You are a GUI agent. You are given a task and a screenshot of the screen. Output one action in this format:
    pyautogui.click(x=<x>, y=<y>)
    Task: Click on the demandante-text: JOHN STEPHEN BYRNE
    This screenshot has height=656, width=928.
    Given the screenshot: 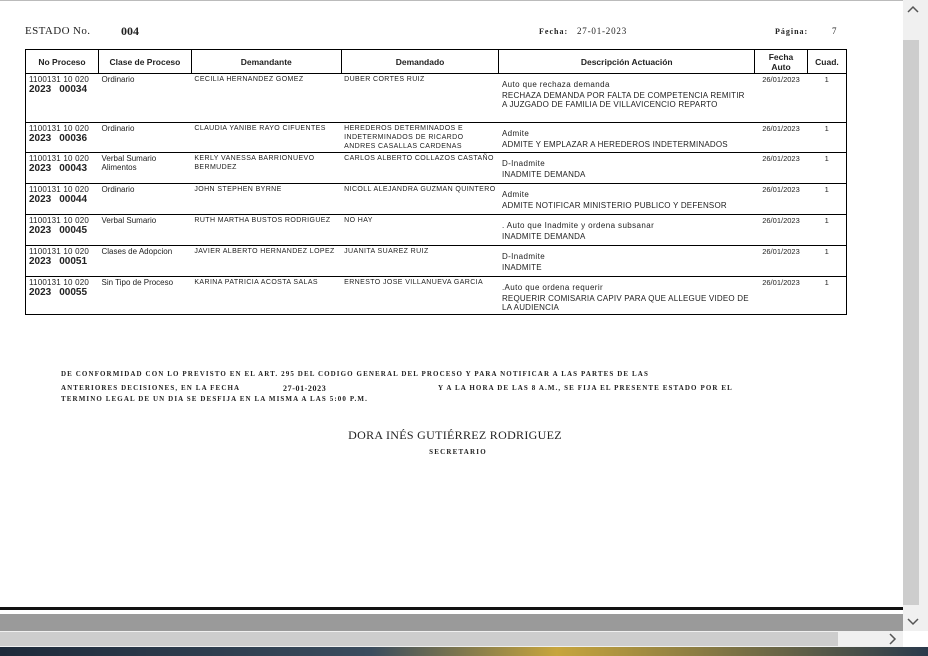 What is the action you would take?
    pyautogui.click(x=238, y=189)
    